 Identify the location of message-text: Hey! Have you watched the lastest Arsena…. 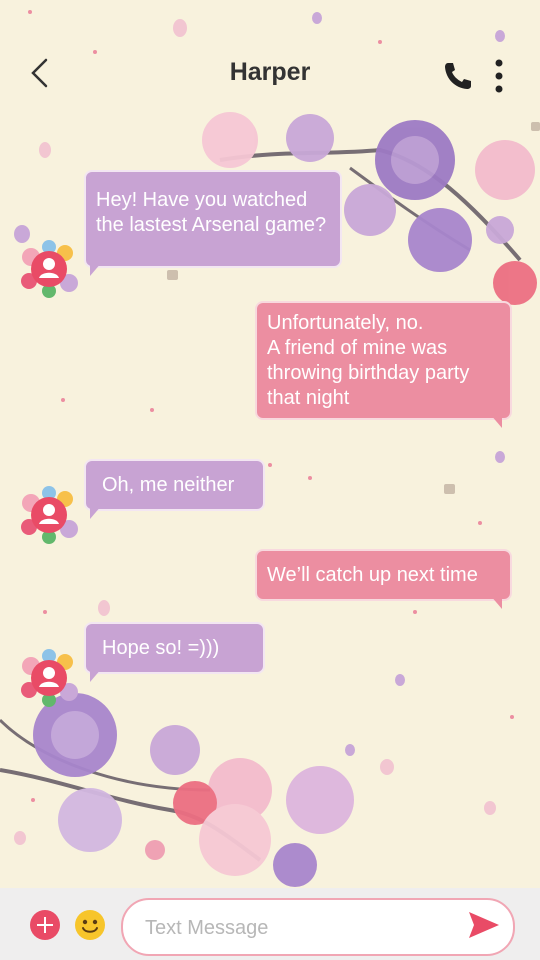
(211, 212).